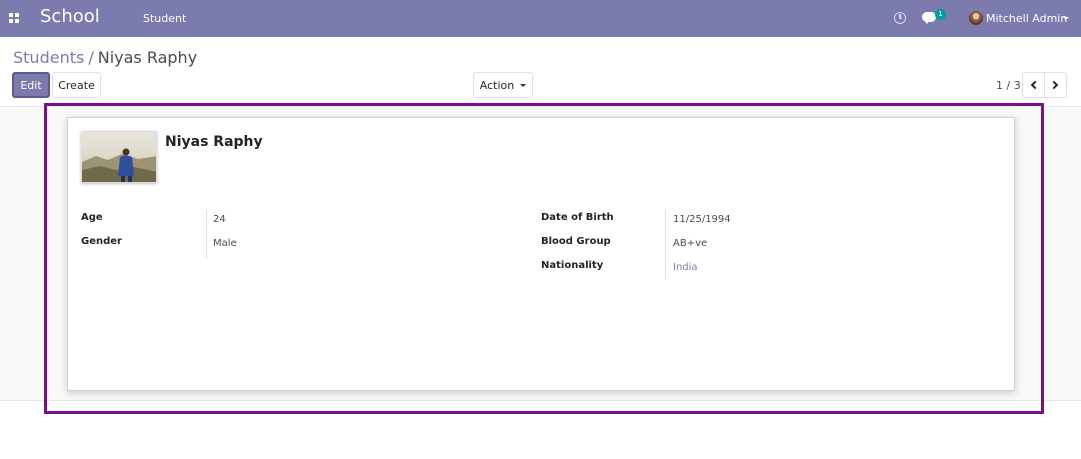 This screenshot has height=459, width=1081. I want to click on action-dropdown-button: Action, so click(503, 85).